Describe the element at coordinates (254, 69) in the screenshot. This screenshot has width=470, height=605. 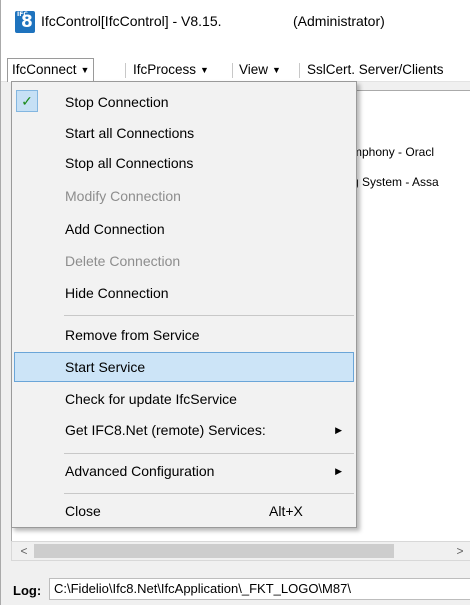
I see `menu-view-label: View` at that location.